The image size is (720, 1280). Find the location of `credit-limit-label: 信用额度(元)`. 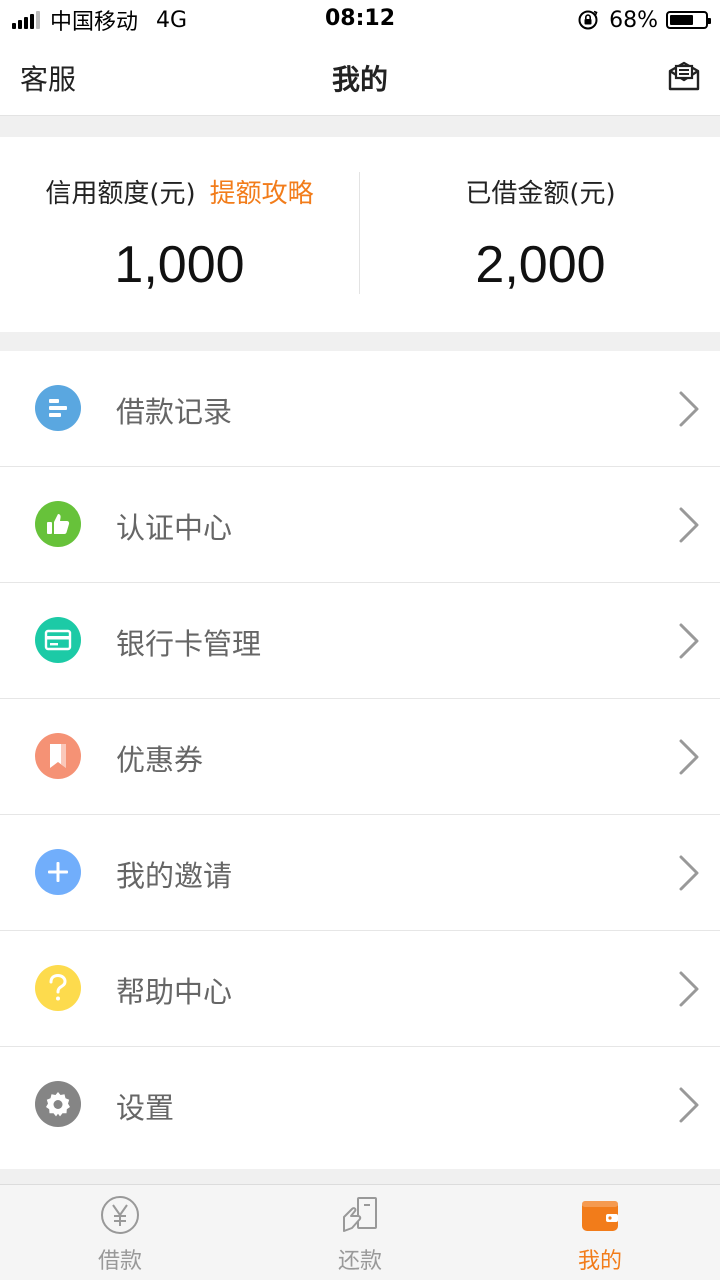

credit-limit-label: 信用额度(元) is located at coordinates (120, 194).